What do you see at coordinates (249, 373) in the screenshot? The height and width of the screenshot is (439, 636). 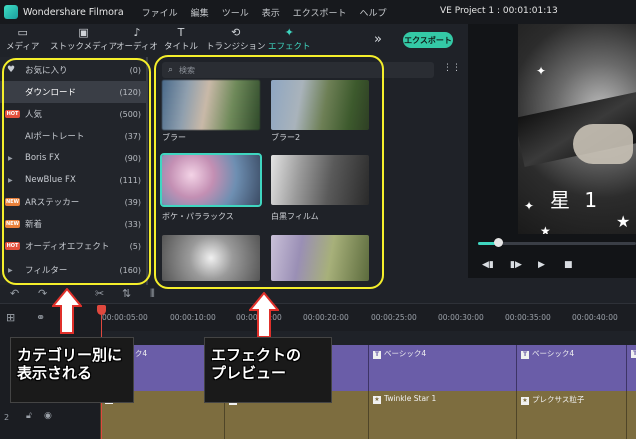 I see `callout-line: プレビュー` at bounding box center [249, 373].